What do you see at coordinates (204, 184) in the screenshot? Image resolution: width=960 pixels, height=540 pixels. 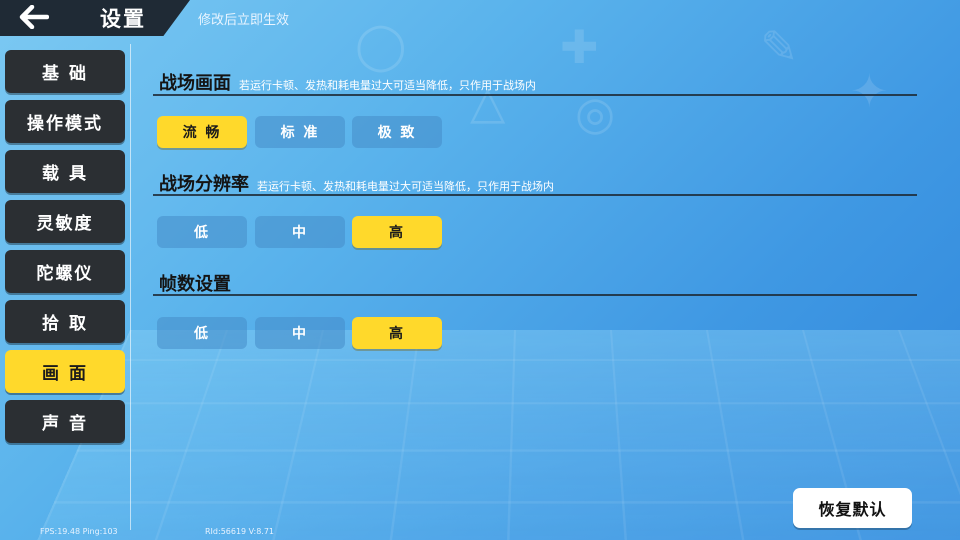 I see `section-title-text: 战场分辨率` at bounding box center [204, 184].